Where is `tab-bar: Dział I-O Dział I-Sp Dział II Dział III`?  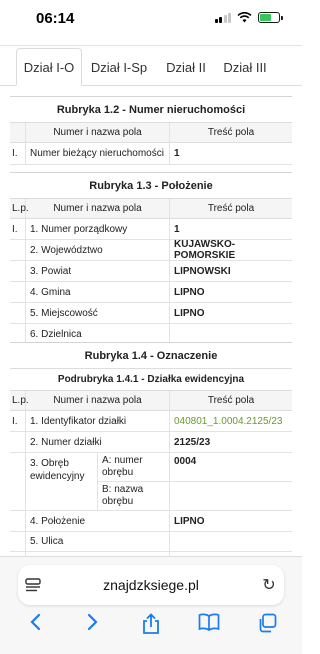 tab-bar: Dział I-O Dział I-Sp Dział II Dział III is located at coordinates (151, 67).